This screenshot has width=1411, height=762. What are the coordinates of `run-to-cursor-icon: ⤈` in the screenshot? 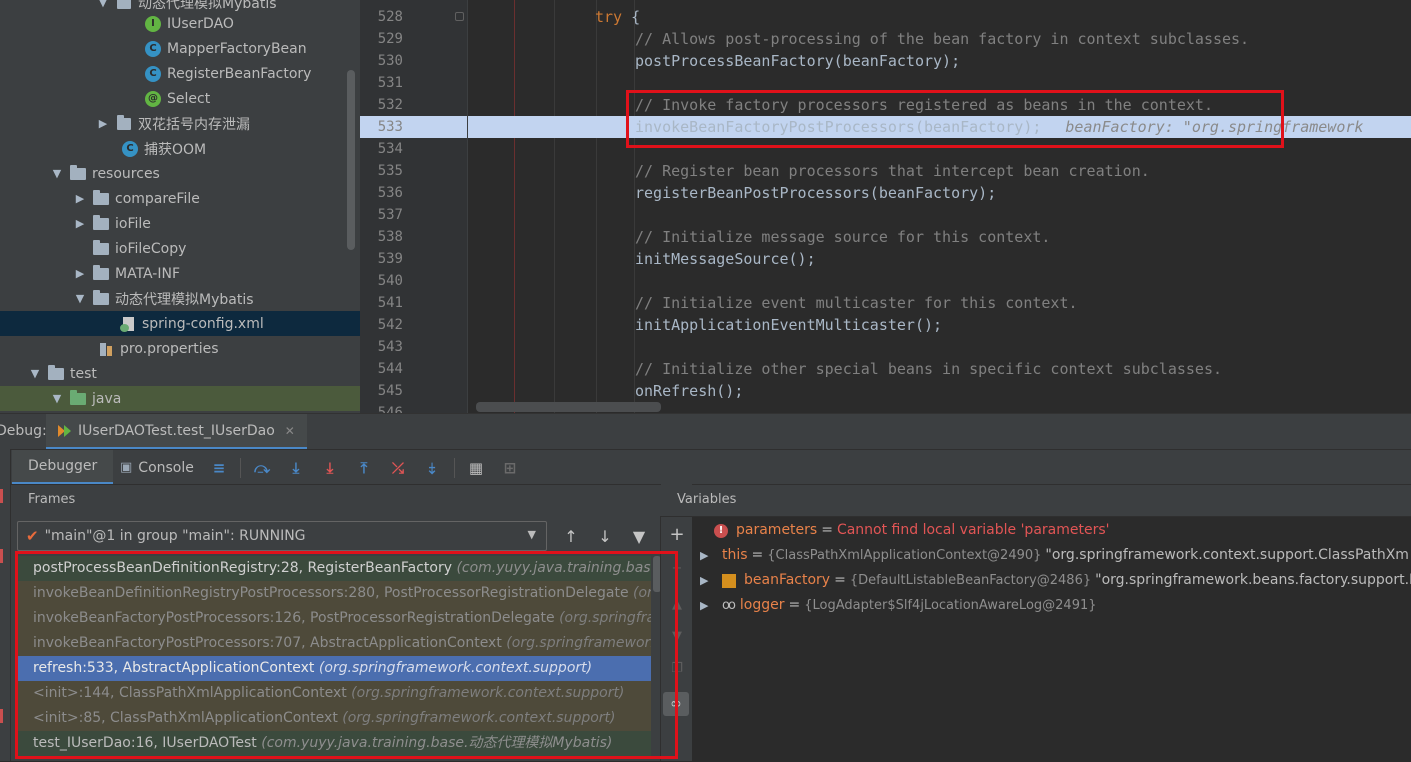 It's located at (432, 468).